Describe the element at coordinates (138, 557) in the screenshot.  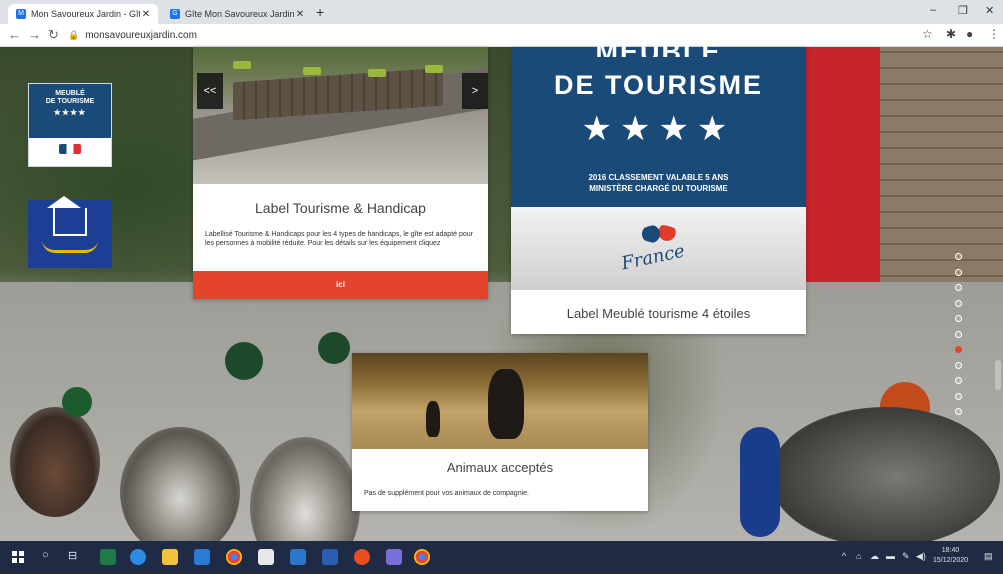
I see `edge-browser-icon` at that location.